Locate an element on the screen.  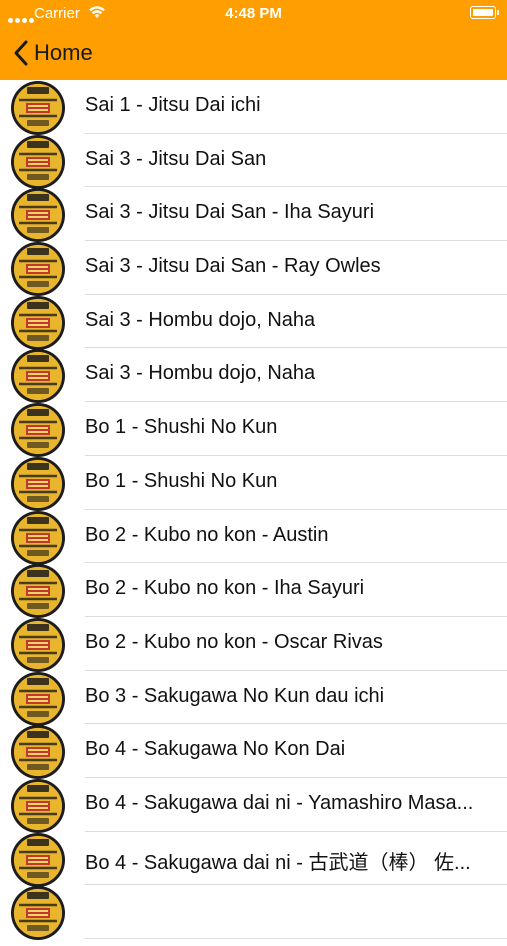
navigation-bar: Carrier 4:48 PM Home is located at coordinates (253, 40).